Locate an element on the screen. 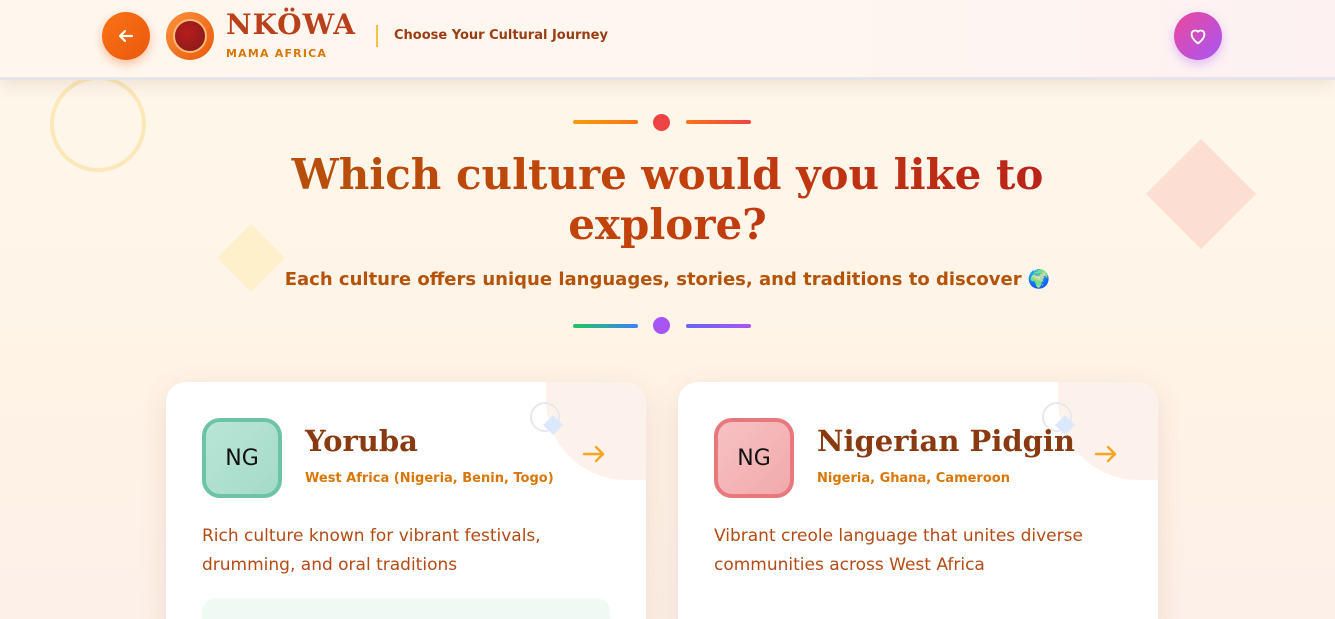 This screenshot has width=1335, height=619. culture-region: Nigeria, Ghana, Cameroon is located at coordinates (913, 478).